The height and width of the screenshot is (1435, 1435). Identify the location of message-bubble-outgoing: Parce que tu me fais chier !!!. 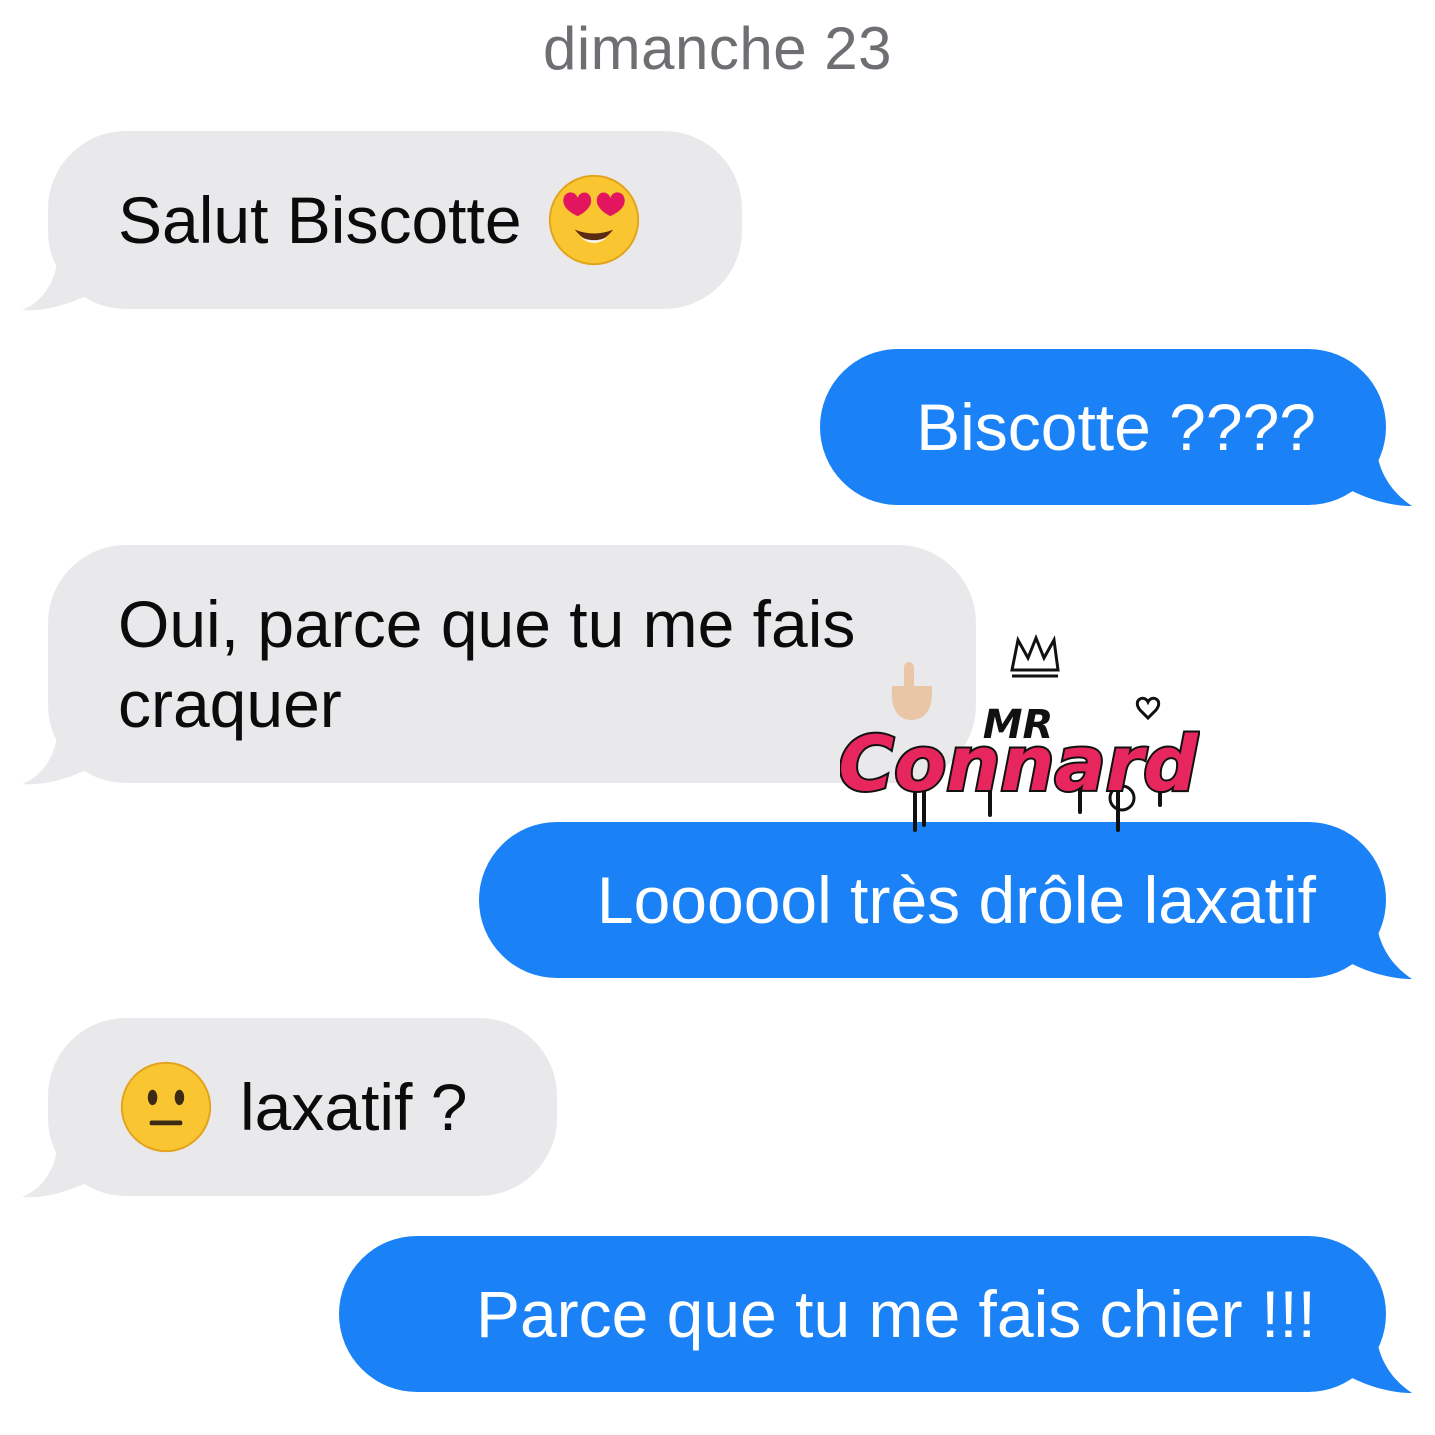
(862, 1314).